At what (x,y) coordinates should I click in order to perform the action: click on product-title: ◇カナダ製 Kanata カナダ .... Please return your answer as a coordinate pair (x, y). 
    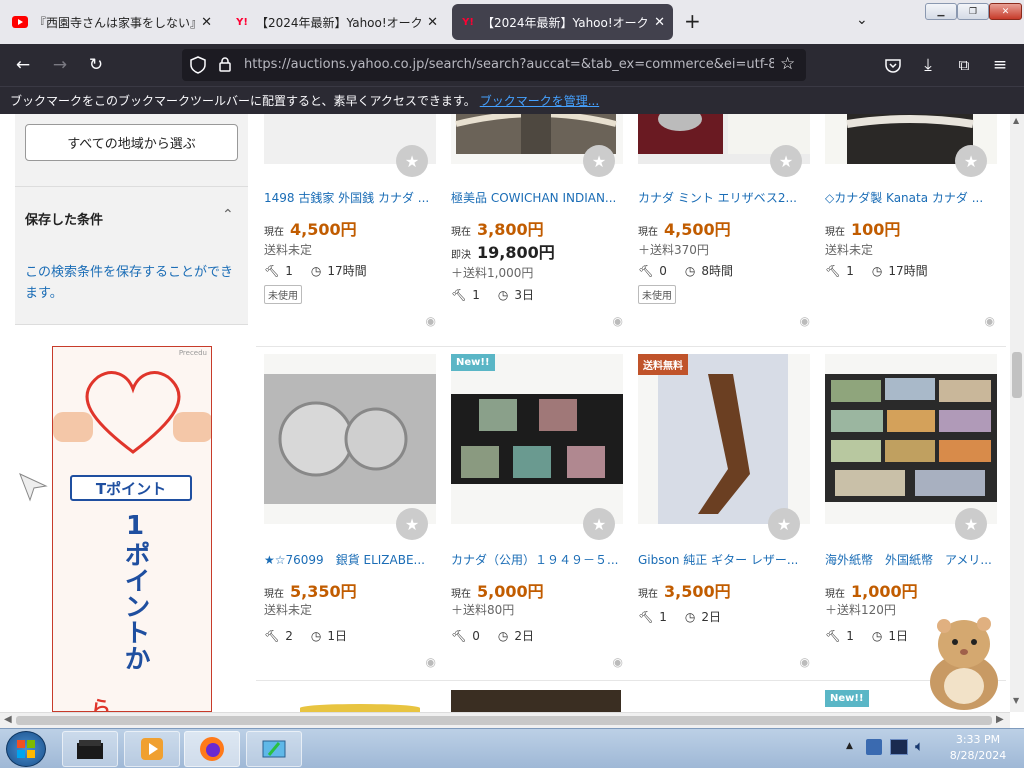
    Looking at the image, I should click on (911, 197).